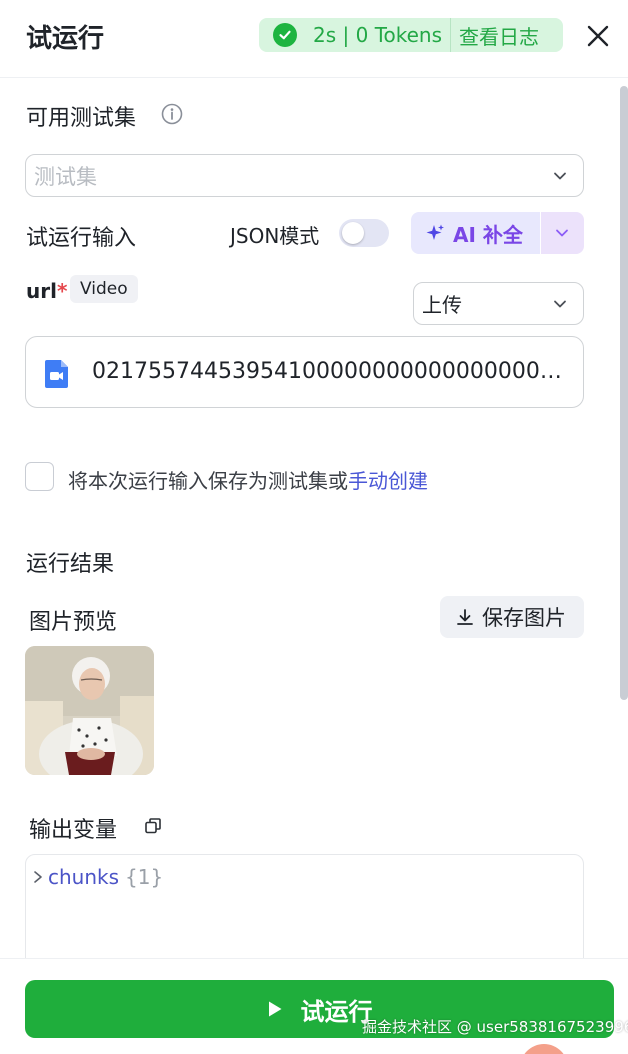 The height and width of the screenshot is (1054, 628). I want to click on info-icon, so click(172, 114).